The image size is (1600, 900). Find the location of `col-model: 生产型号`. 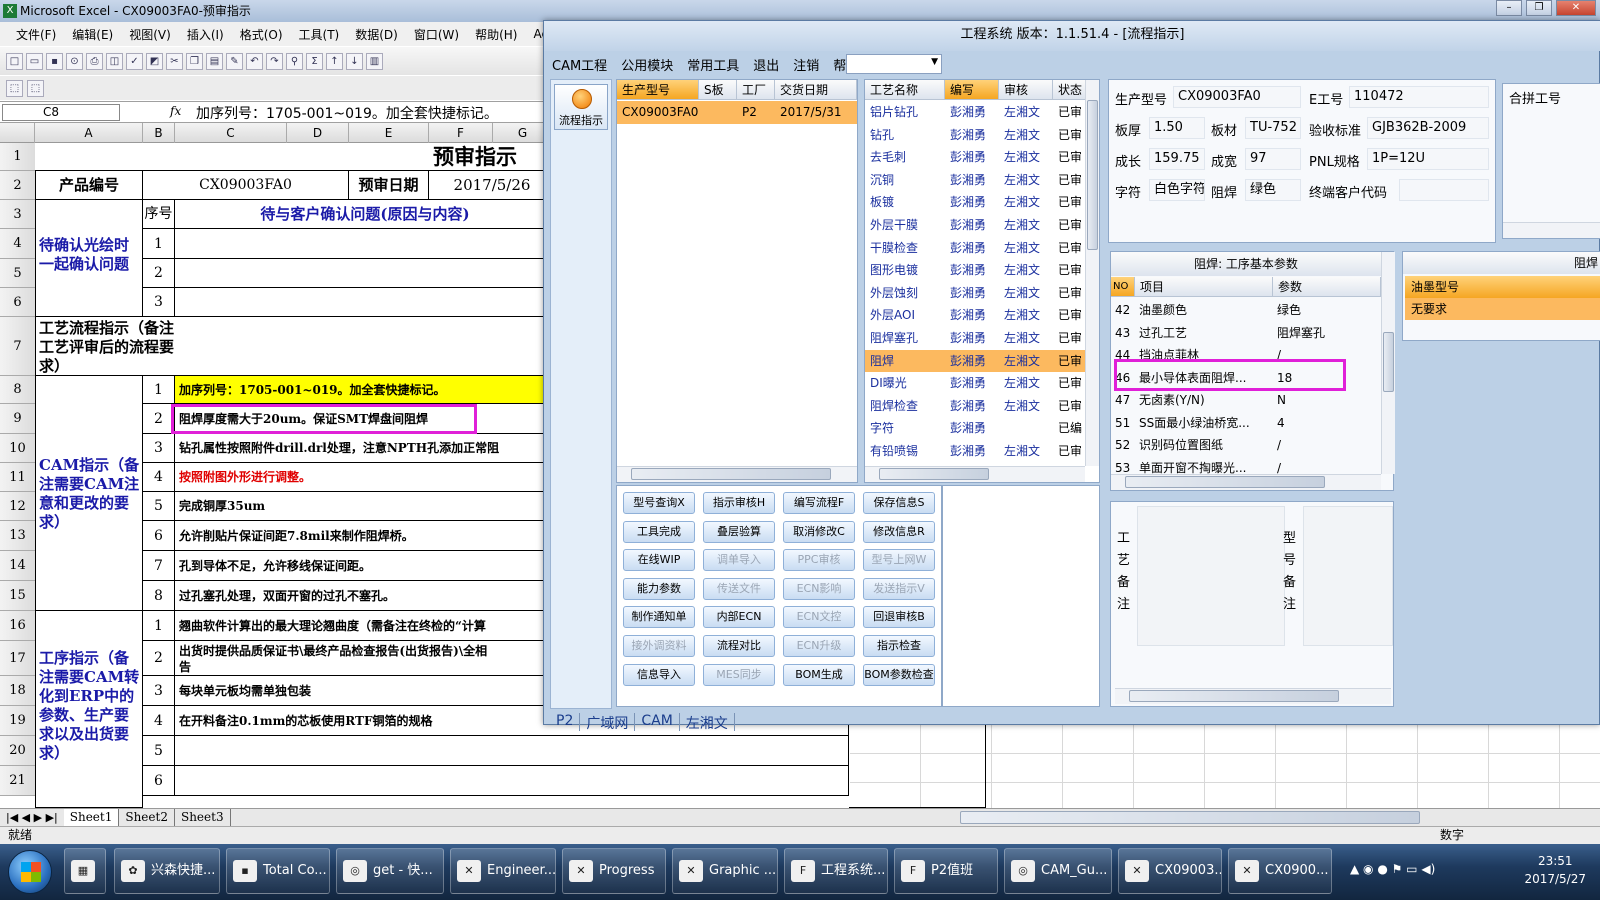

col-model: 生产型号 is located at coordinates (658, 90).